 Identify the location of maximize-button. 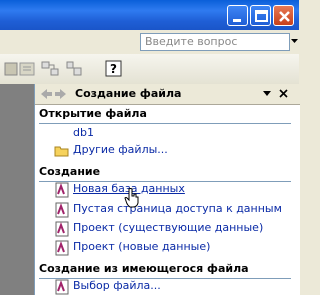
(260, 15).